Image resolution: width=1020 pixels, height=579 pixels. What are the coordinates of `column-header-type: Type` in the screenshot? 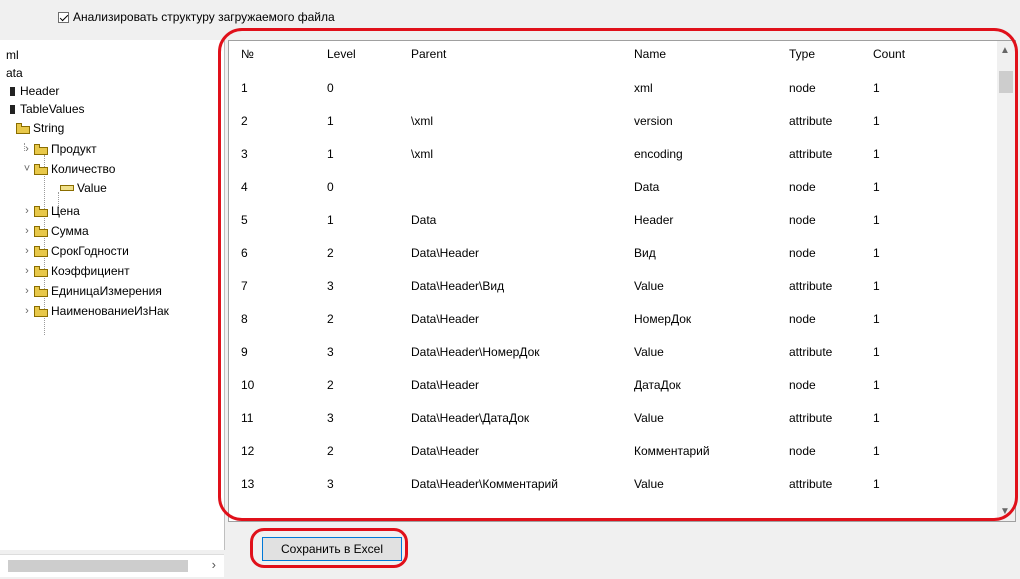 It's located at (802, 57).